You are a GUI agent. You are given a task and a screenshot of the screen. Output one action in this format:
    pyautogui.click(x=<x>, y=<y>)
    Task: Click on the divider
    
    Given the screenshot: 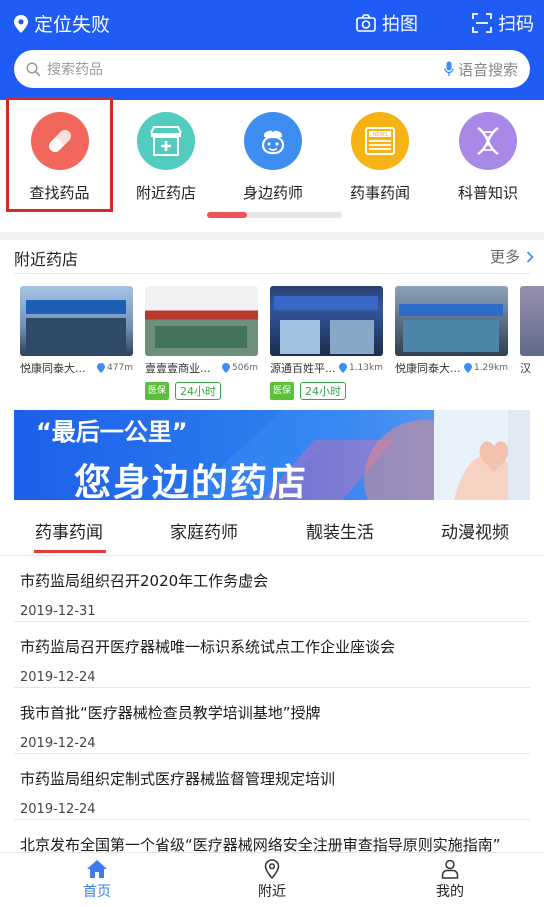 What is the action you would take?
    pyautogui.click(x=272, y=273)
    